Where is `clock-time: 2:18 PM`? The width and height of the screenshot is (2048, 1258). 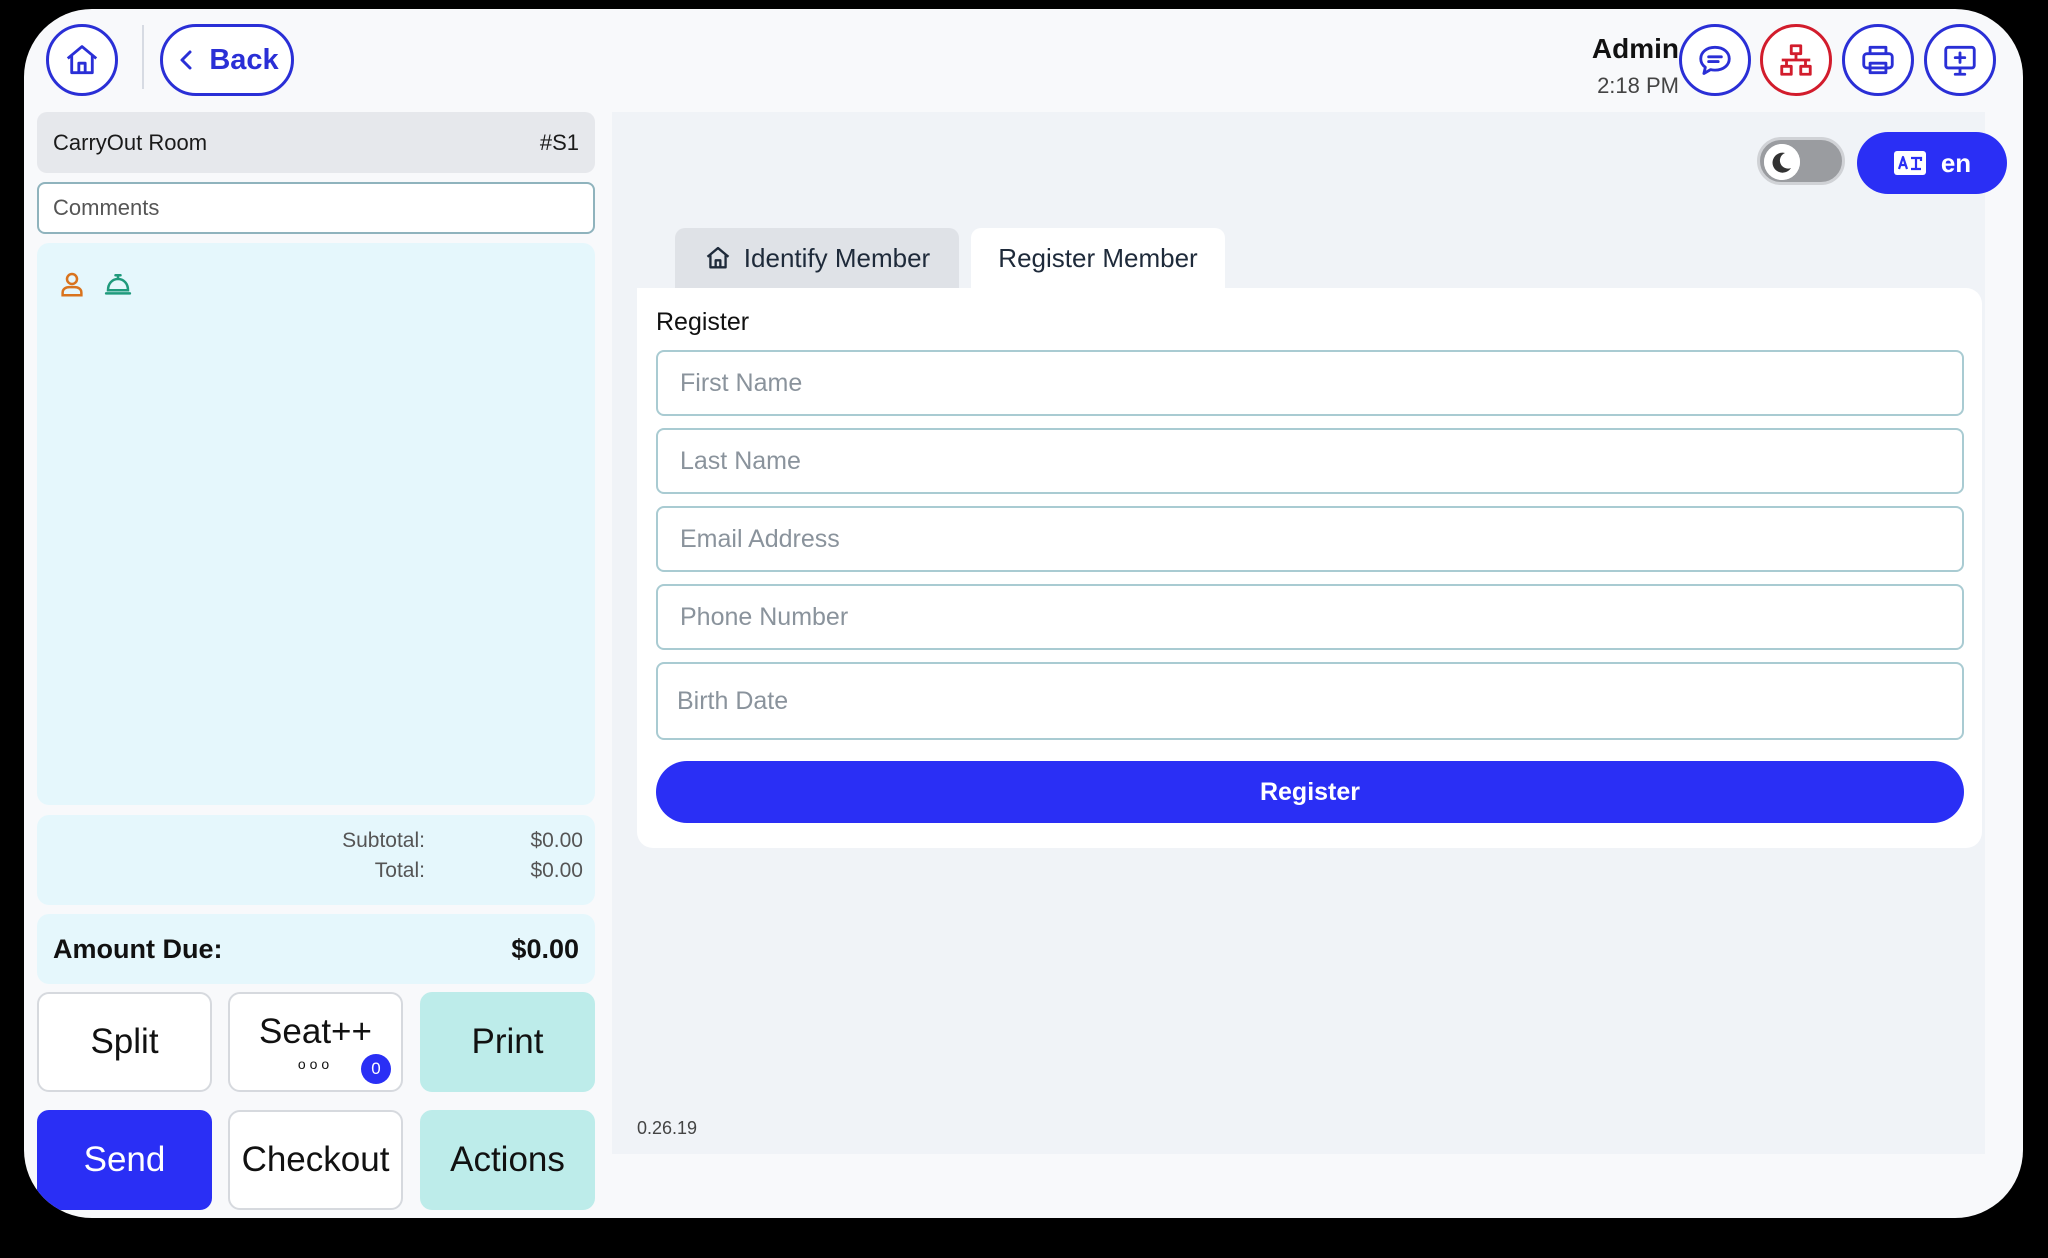
clock-time: 2:18 PM is located at coordinates (1638, 85).